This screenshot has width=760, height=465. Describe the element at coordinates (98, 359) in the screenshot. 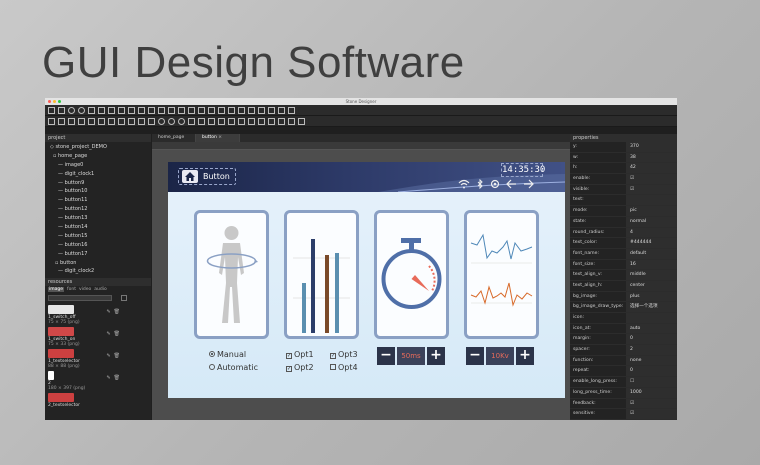

I see `resource-item: 1_textselector 88 × 88 (png) ✎🗑` at that location.